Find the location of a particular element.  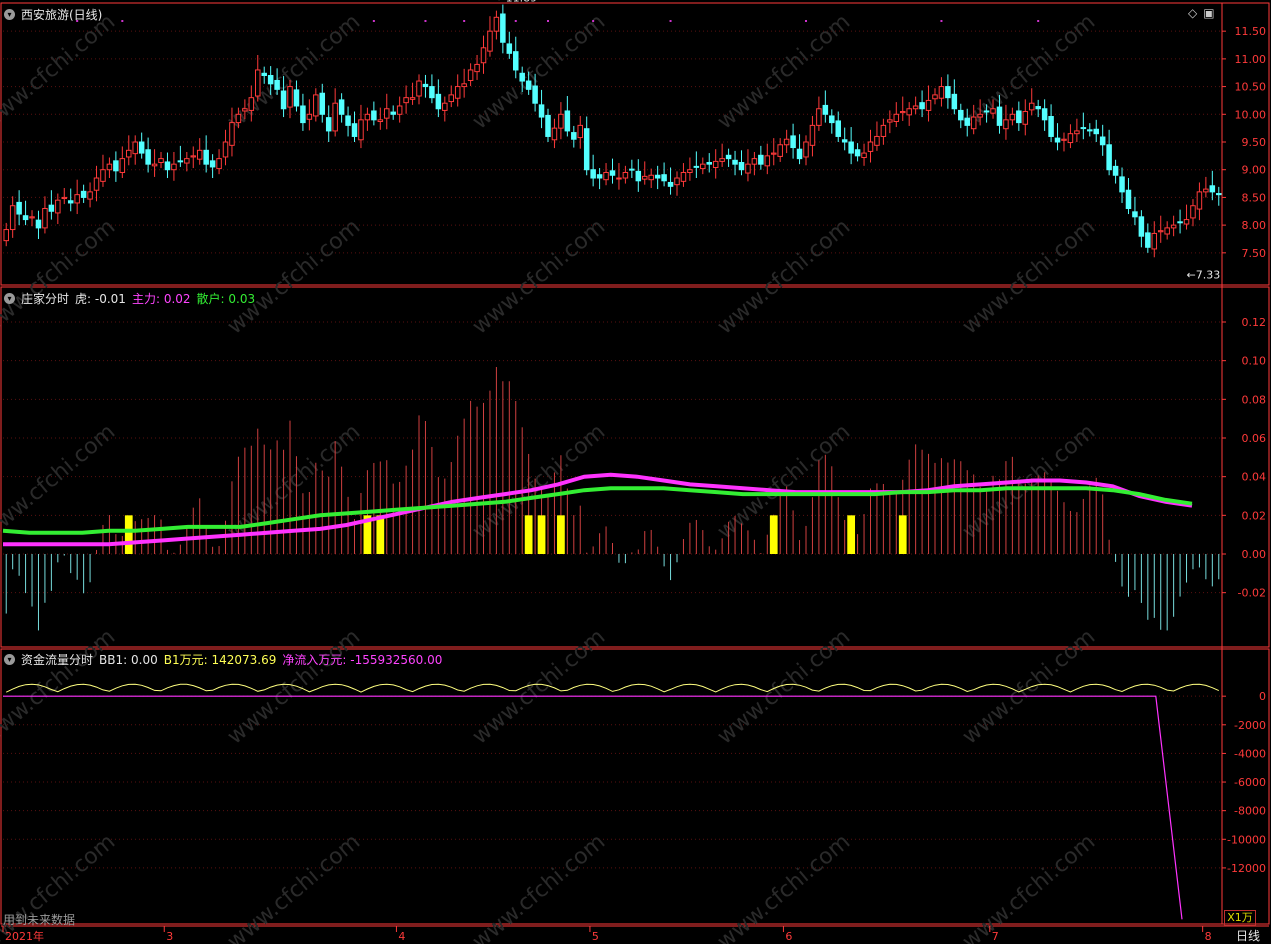

y-tick-label: -12000 is located at coordinates (1246, 868).